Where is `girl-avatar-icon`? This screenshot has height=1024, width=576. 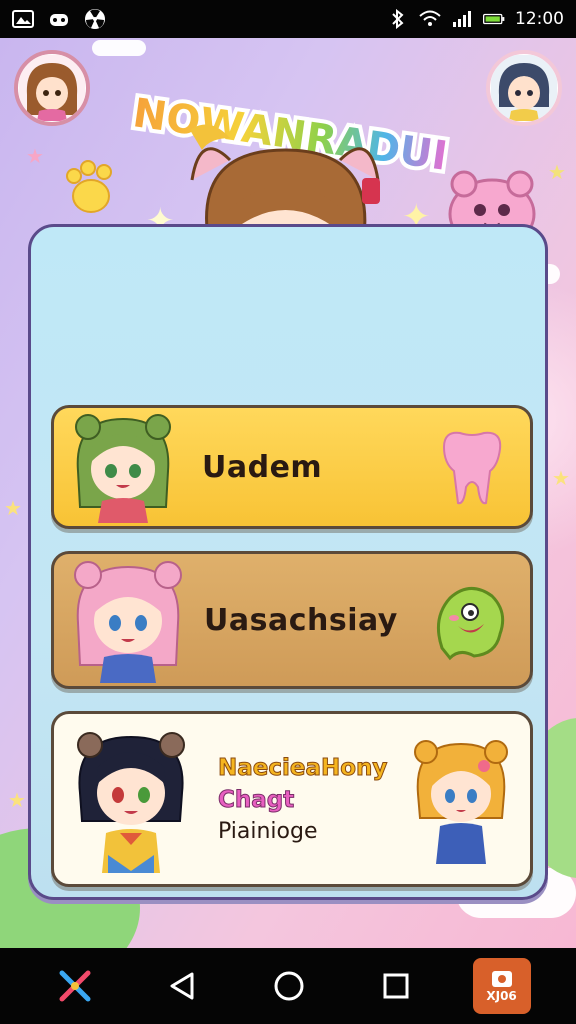 girl-avatar-icon is located at coordinates (52, 88).